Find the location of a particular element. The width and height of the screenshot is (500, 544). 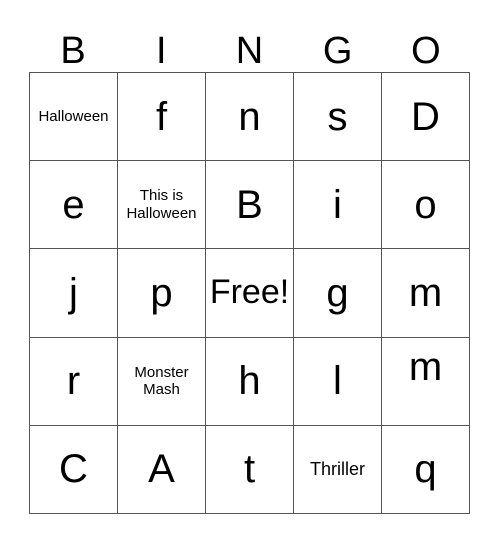

bingo-cell-r1c4: s is located at coordinates (338, 117).